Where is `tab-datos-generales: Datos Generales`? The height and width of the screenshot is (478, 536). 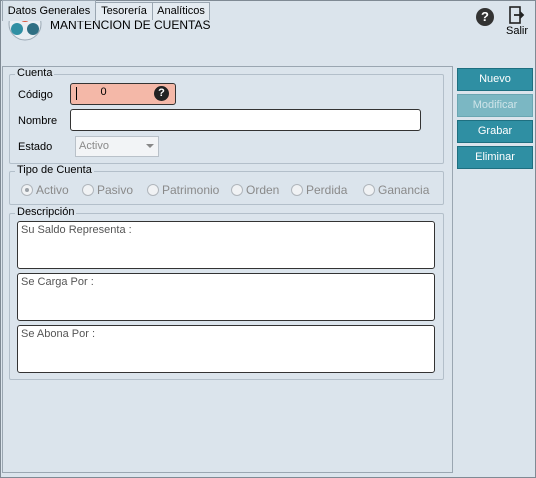 tab-datos-generales: Datos Generales is located at coordinates (49, 10).